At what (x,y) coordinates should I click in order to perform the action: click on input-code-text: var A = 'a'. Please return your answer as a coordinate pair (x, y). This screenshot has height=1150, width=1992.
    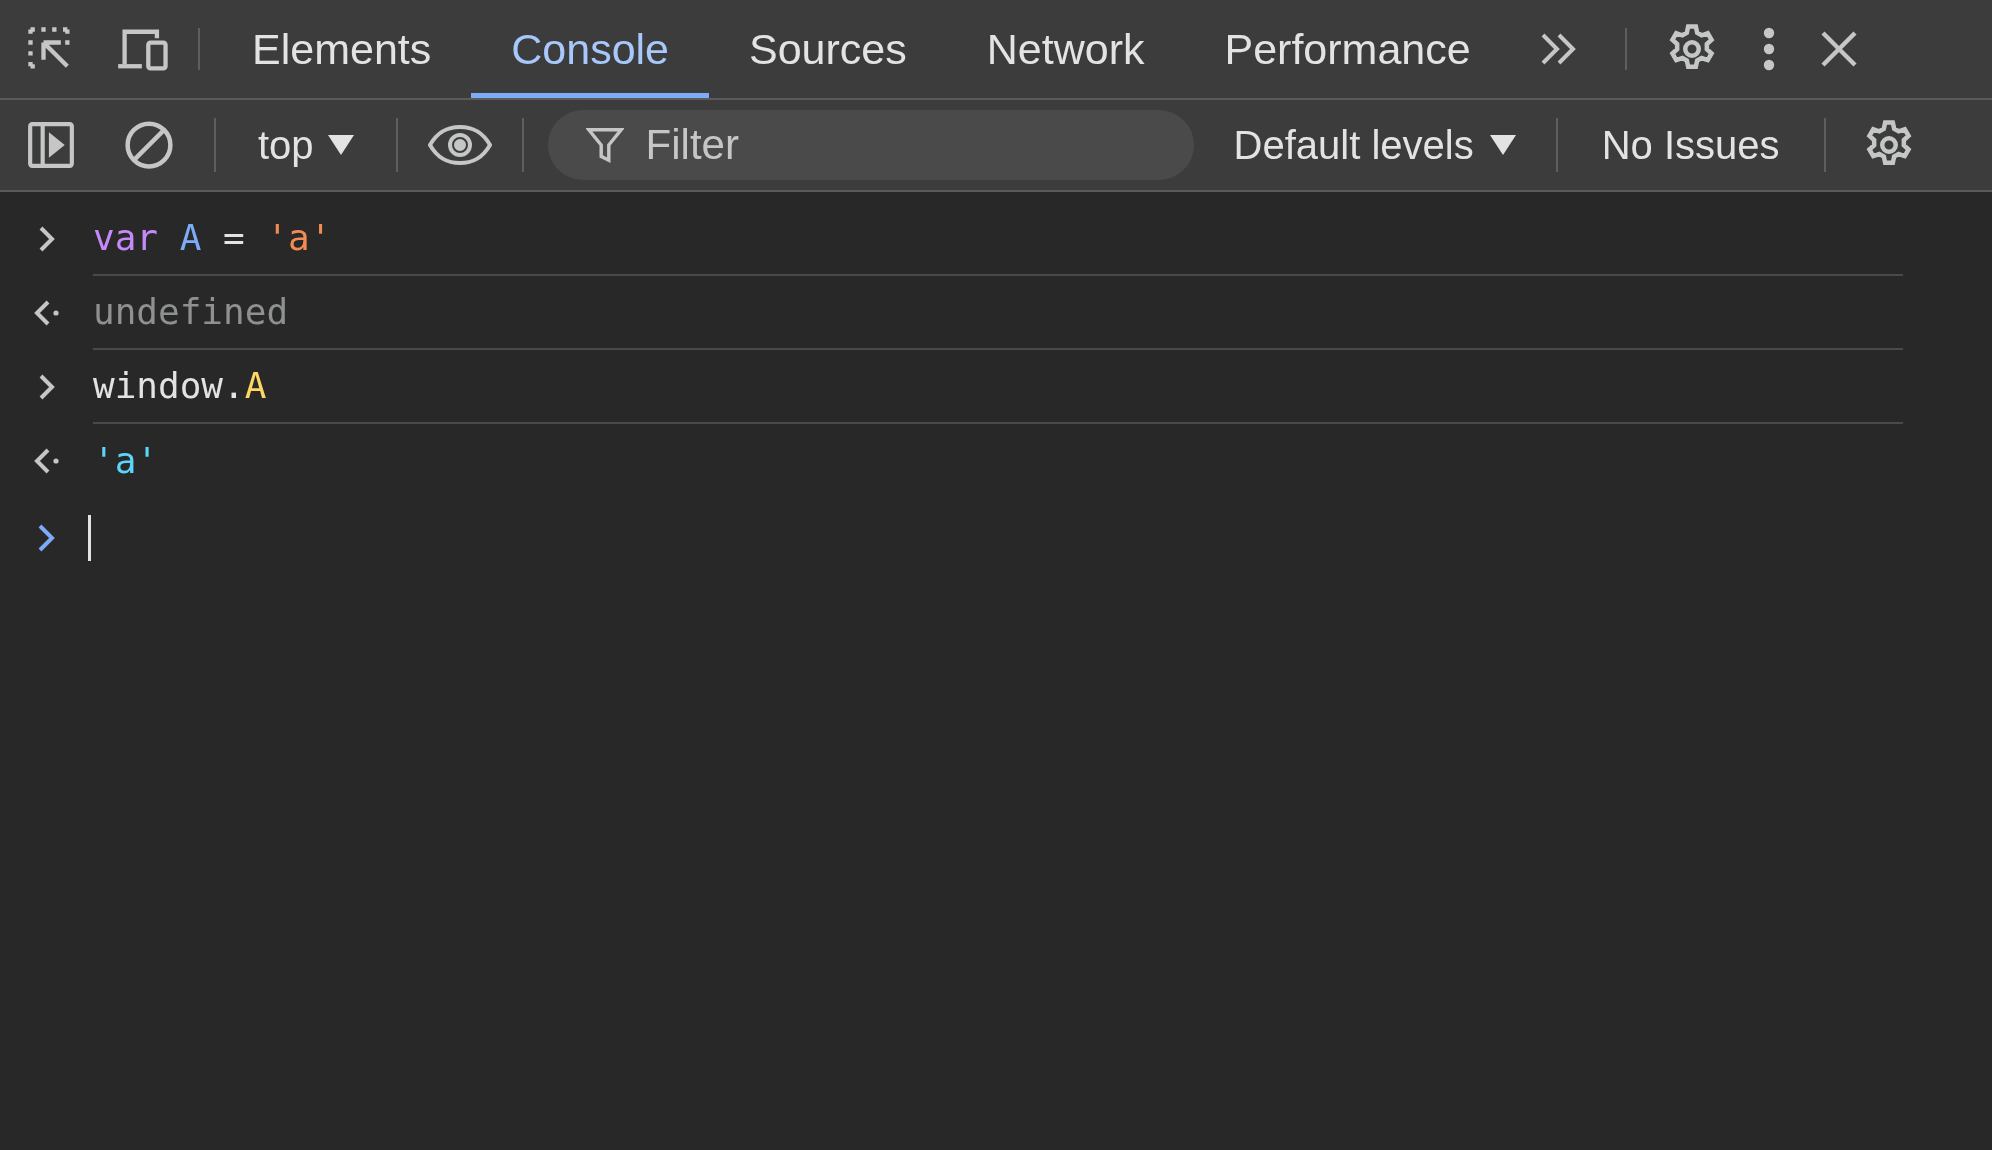
    Looking at the image, I should click on (212, 238).